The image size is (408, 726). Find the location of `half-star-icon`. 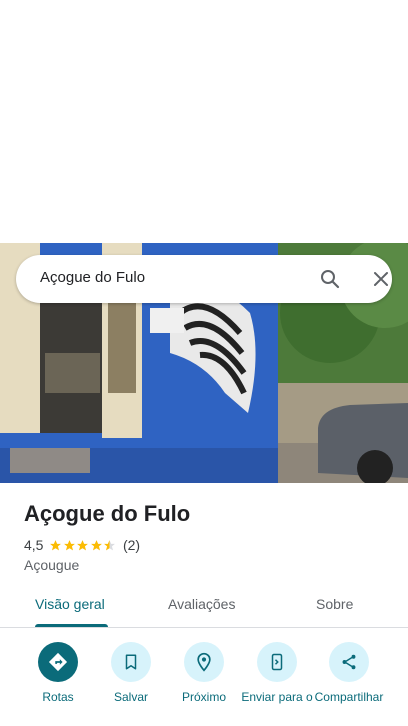

half-star-icon is located at coordinates (110, 544).